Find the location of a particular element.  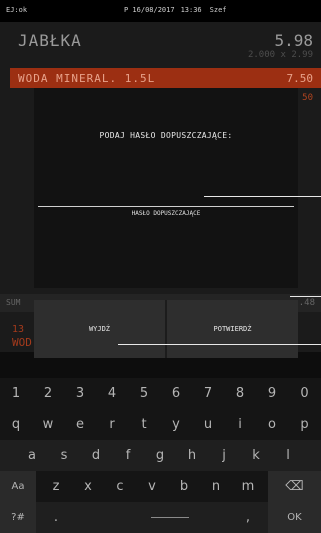

key-d: d is located at coordinates (96, 455).